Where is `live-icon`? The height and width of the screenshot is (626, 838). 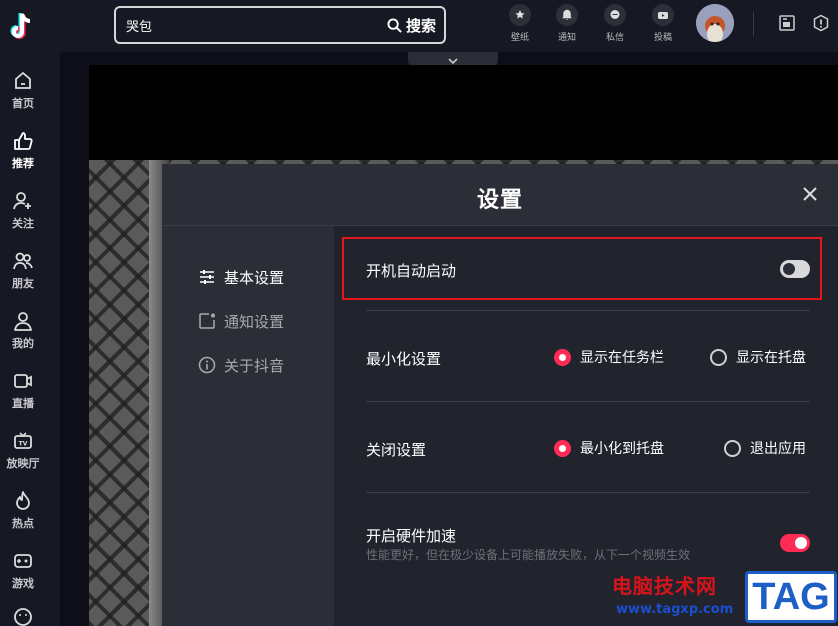
live-icon is located at coordinates (23, 381).